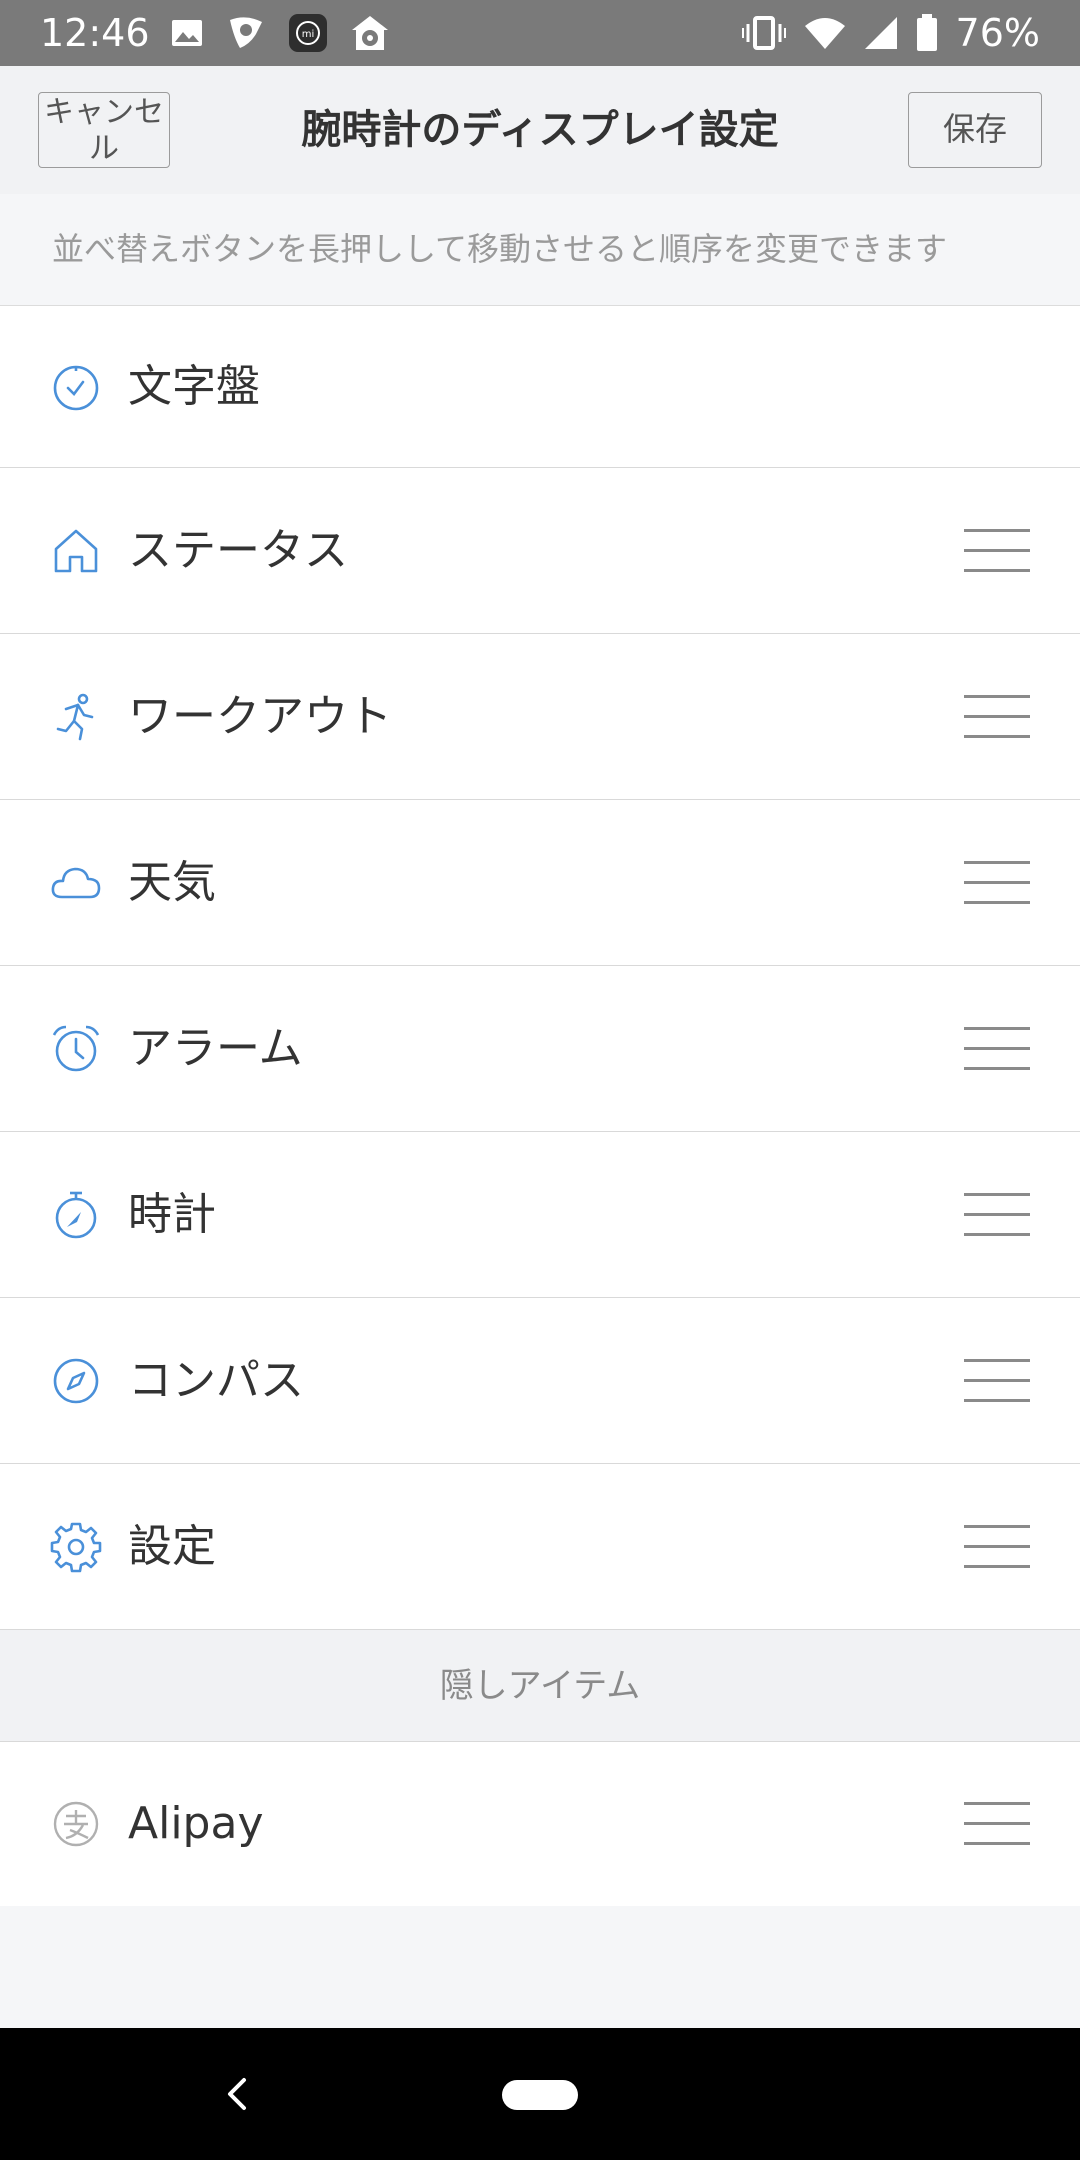 Image resolution: width=1080 pixels, height=2160 pixels. Describe the element at coordinates (880, 33) in the screenshot. I see `signal-icon` at that location.